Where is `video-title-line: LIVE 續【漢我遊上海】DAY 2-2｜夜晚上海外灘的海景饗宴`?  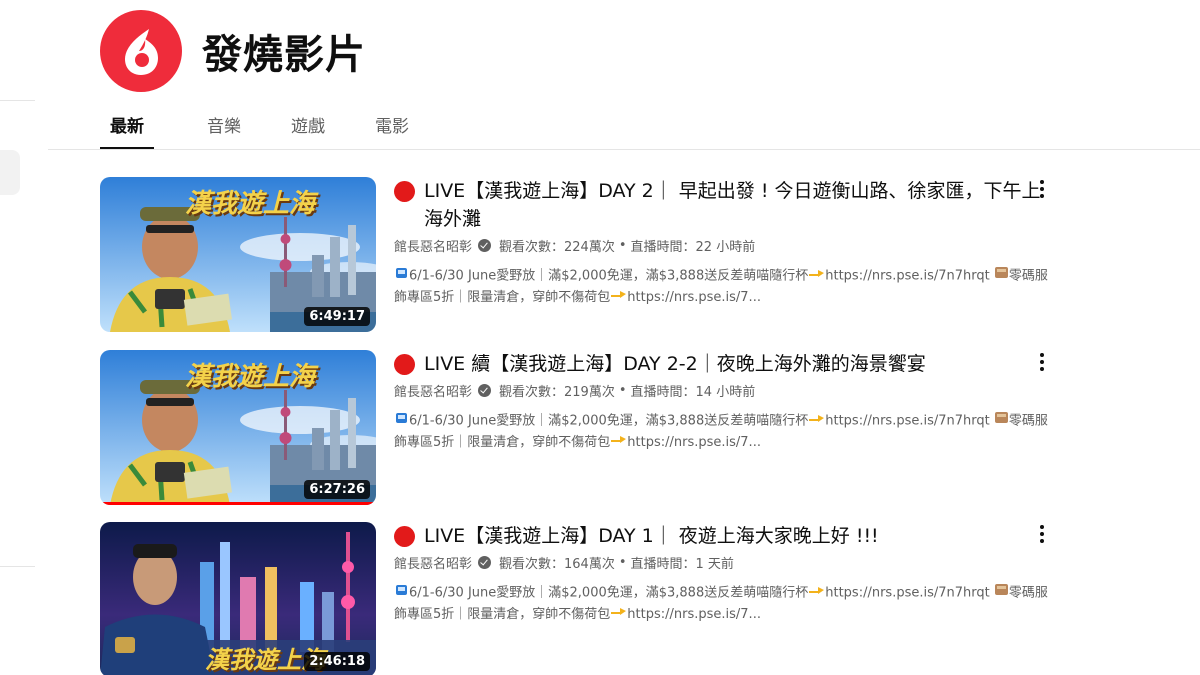 video-title-line: LIVE 續【漢我遊上海】DAY 2-2｜夜晚上海外灘的海景饗宴 is located at coordinates (719, 364).